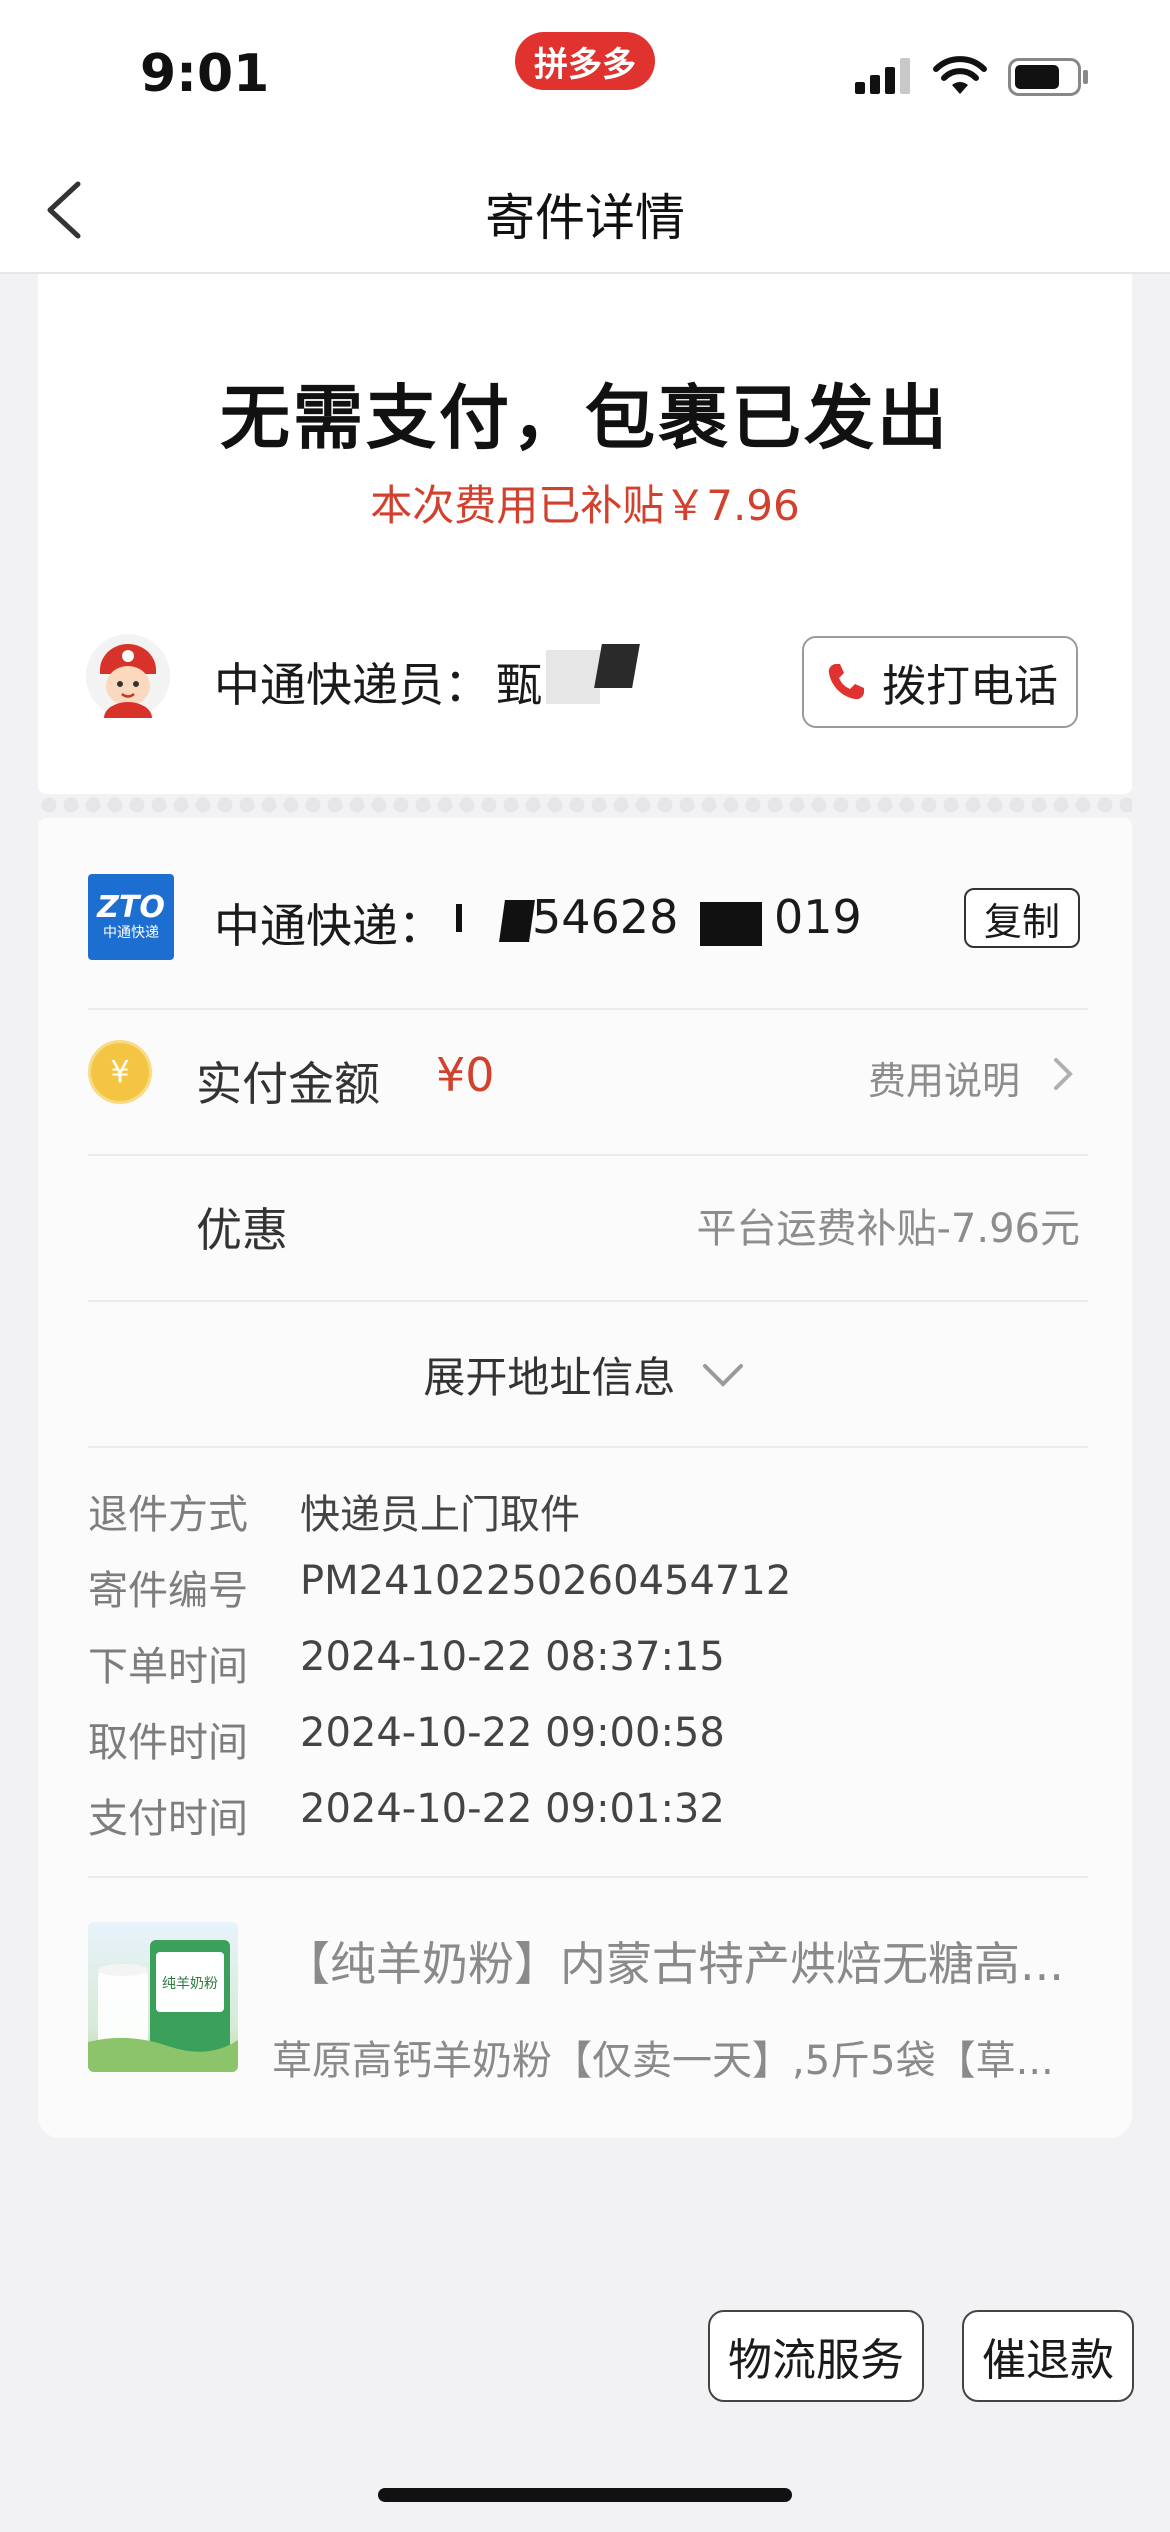 This screenshot has height=2532, width=1170. Describe the element at coordinates (818, 917) in the screenshot. I see `tracking-number-part2: 019` at that location.